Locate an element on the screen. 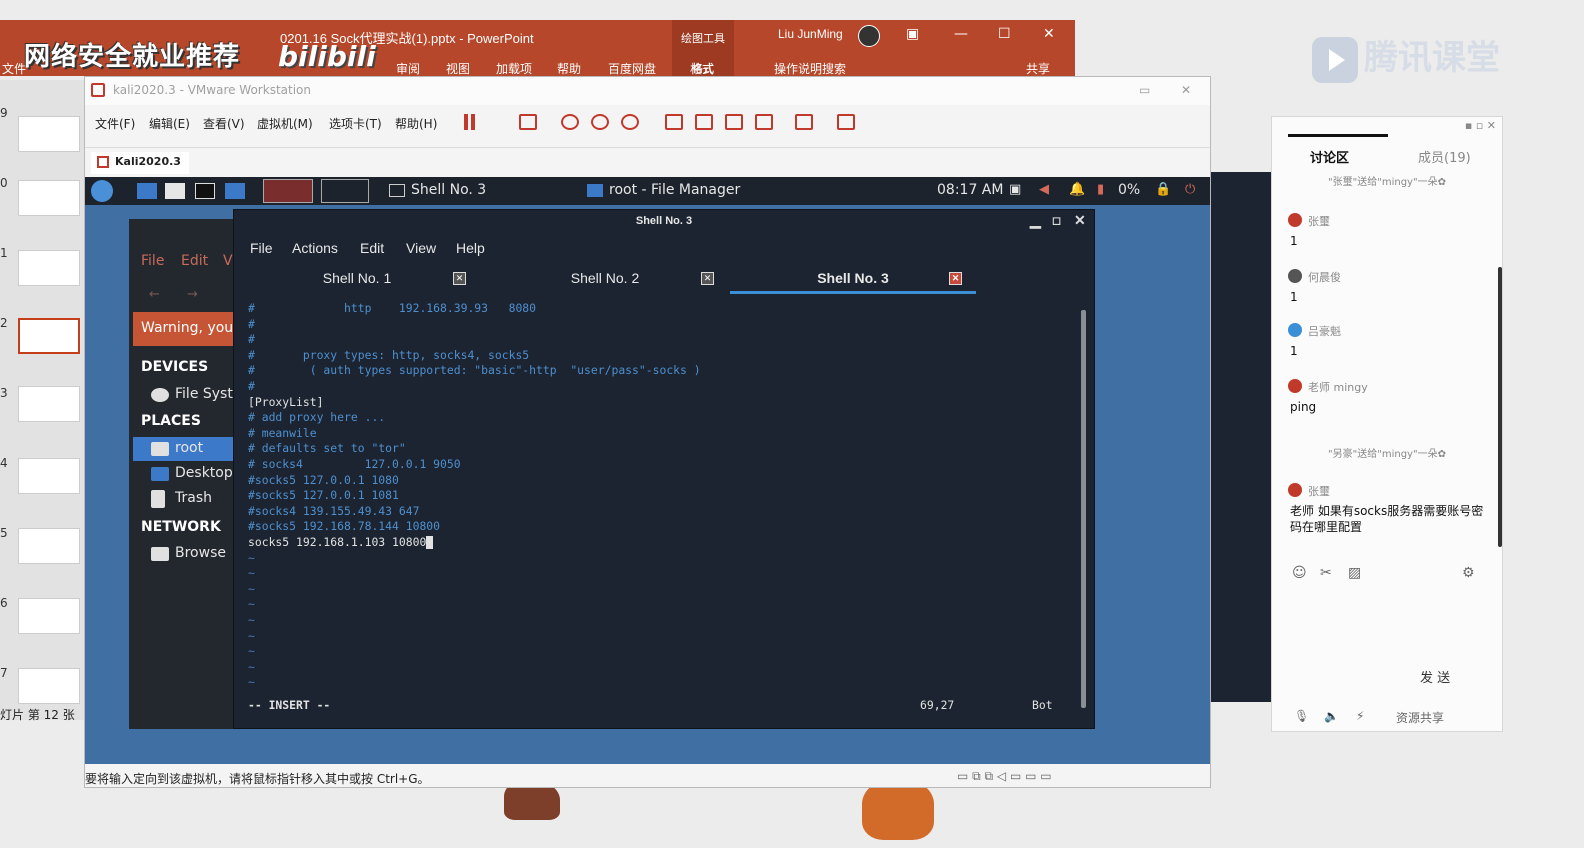  user-avatar-icon is located at coordinates (1295, 386).